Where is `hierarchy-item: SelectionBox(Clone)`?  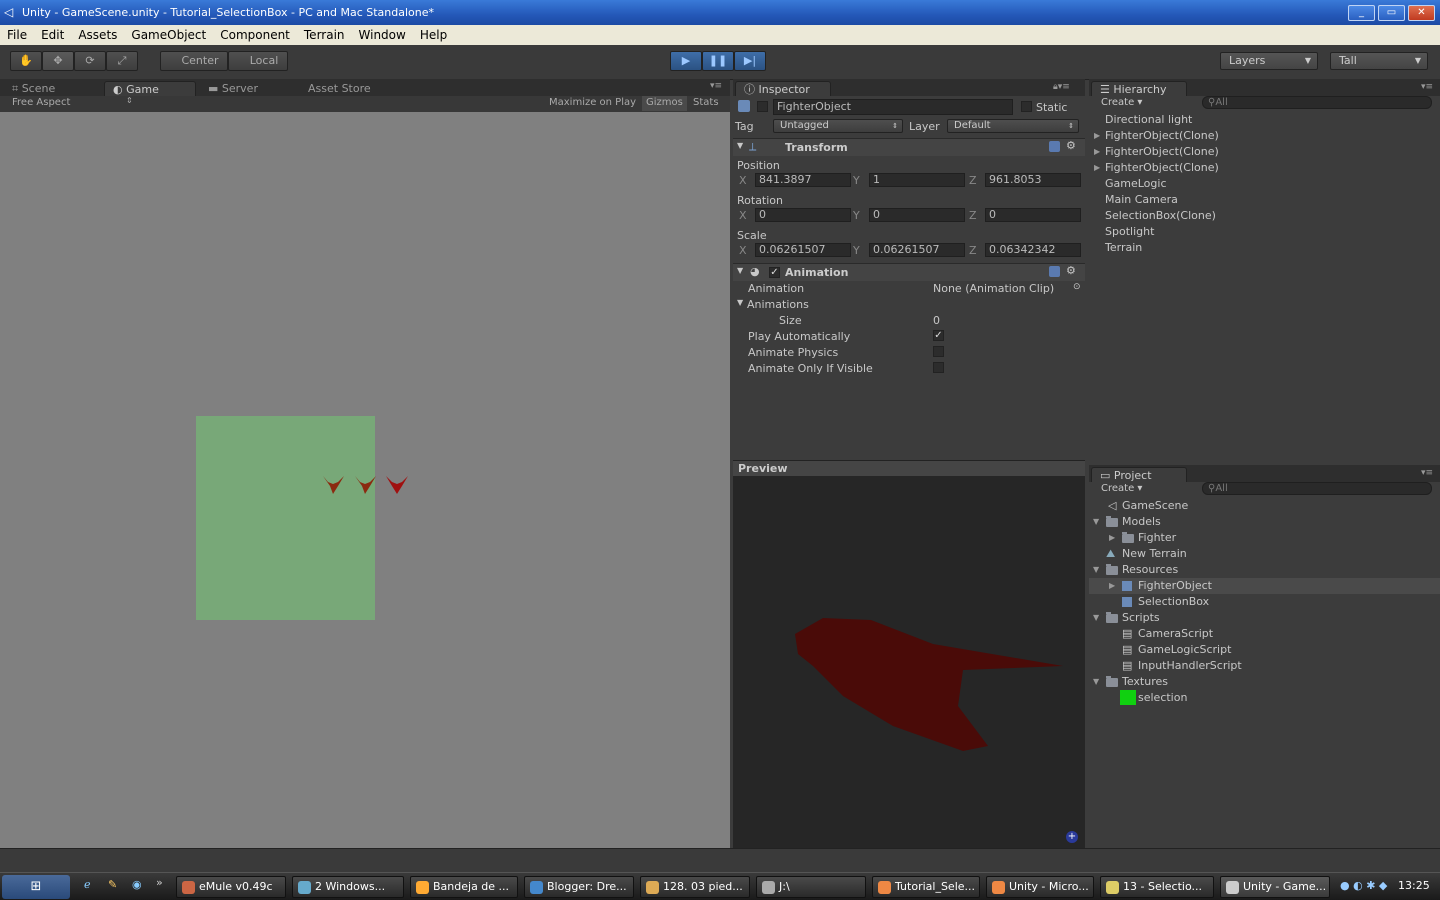 hierarchy-item: SelectionBox(Clone) is located at coordinates (1264, 216).